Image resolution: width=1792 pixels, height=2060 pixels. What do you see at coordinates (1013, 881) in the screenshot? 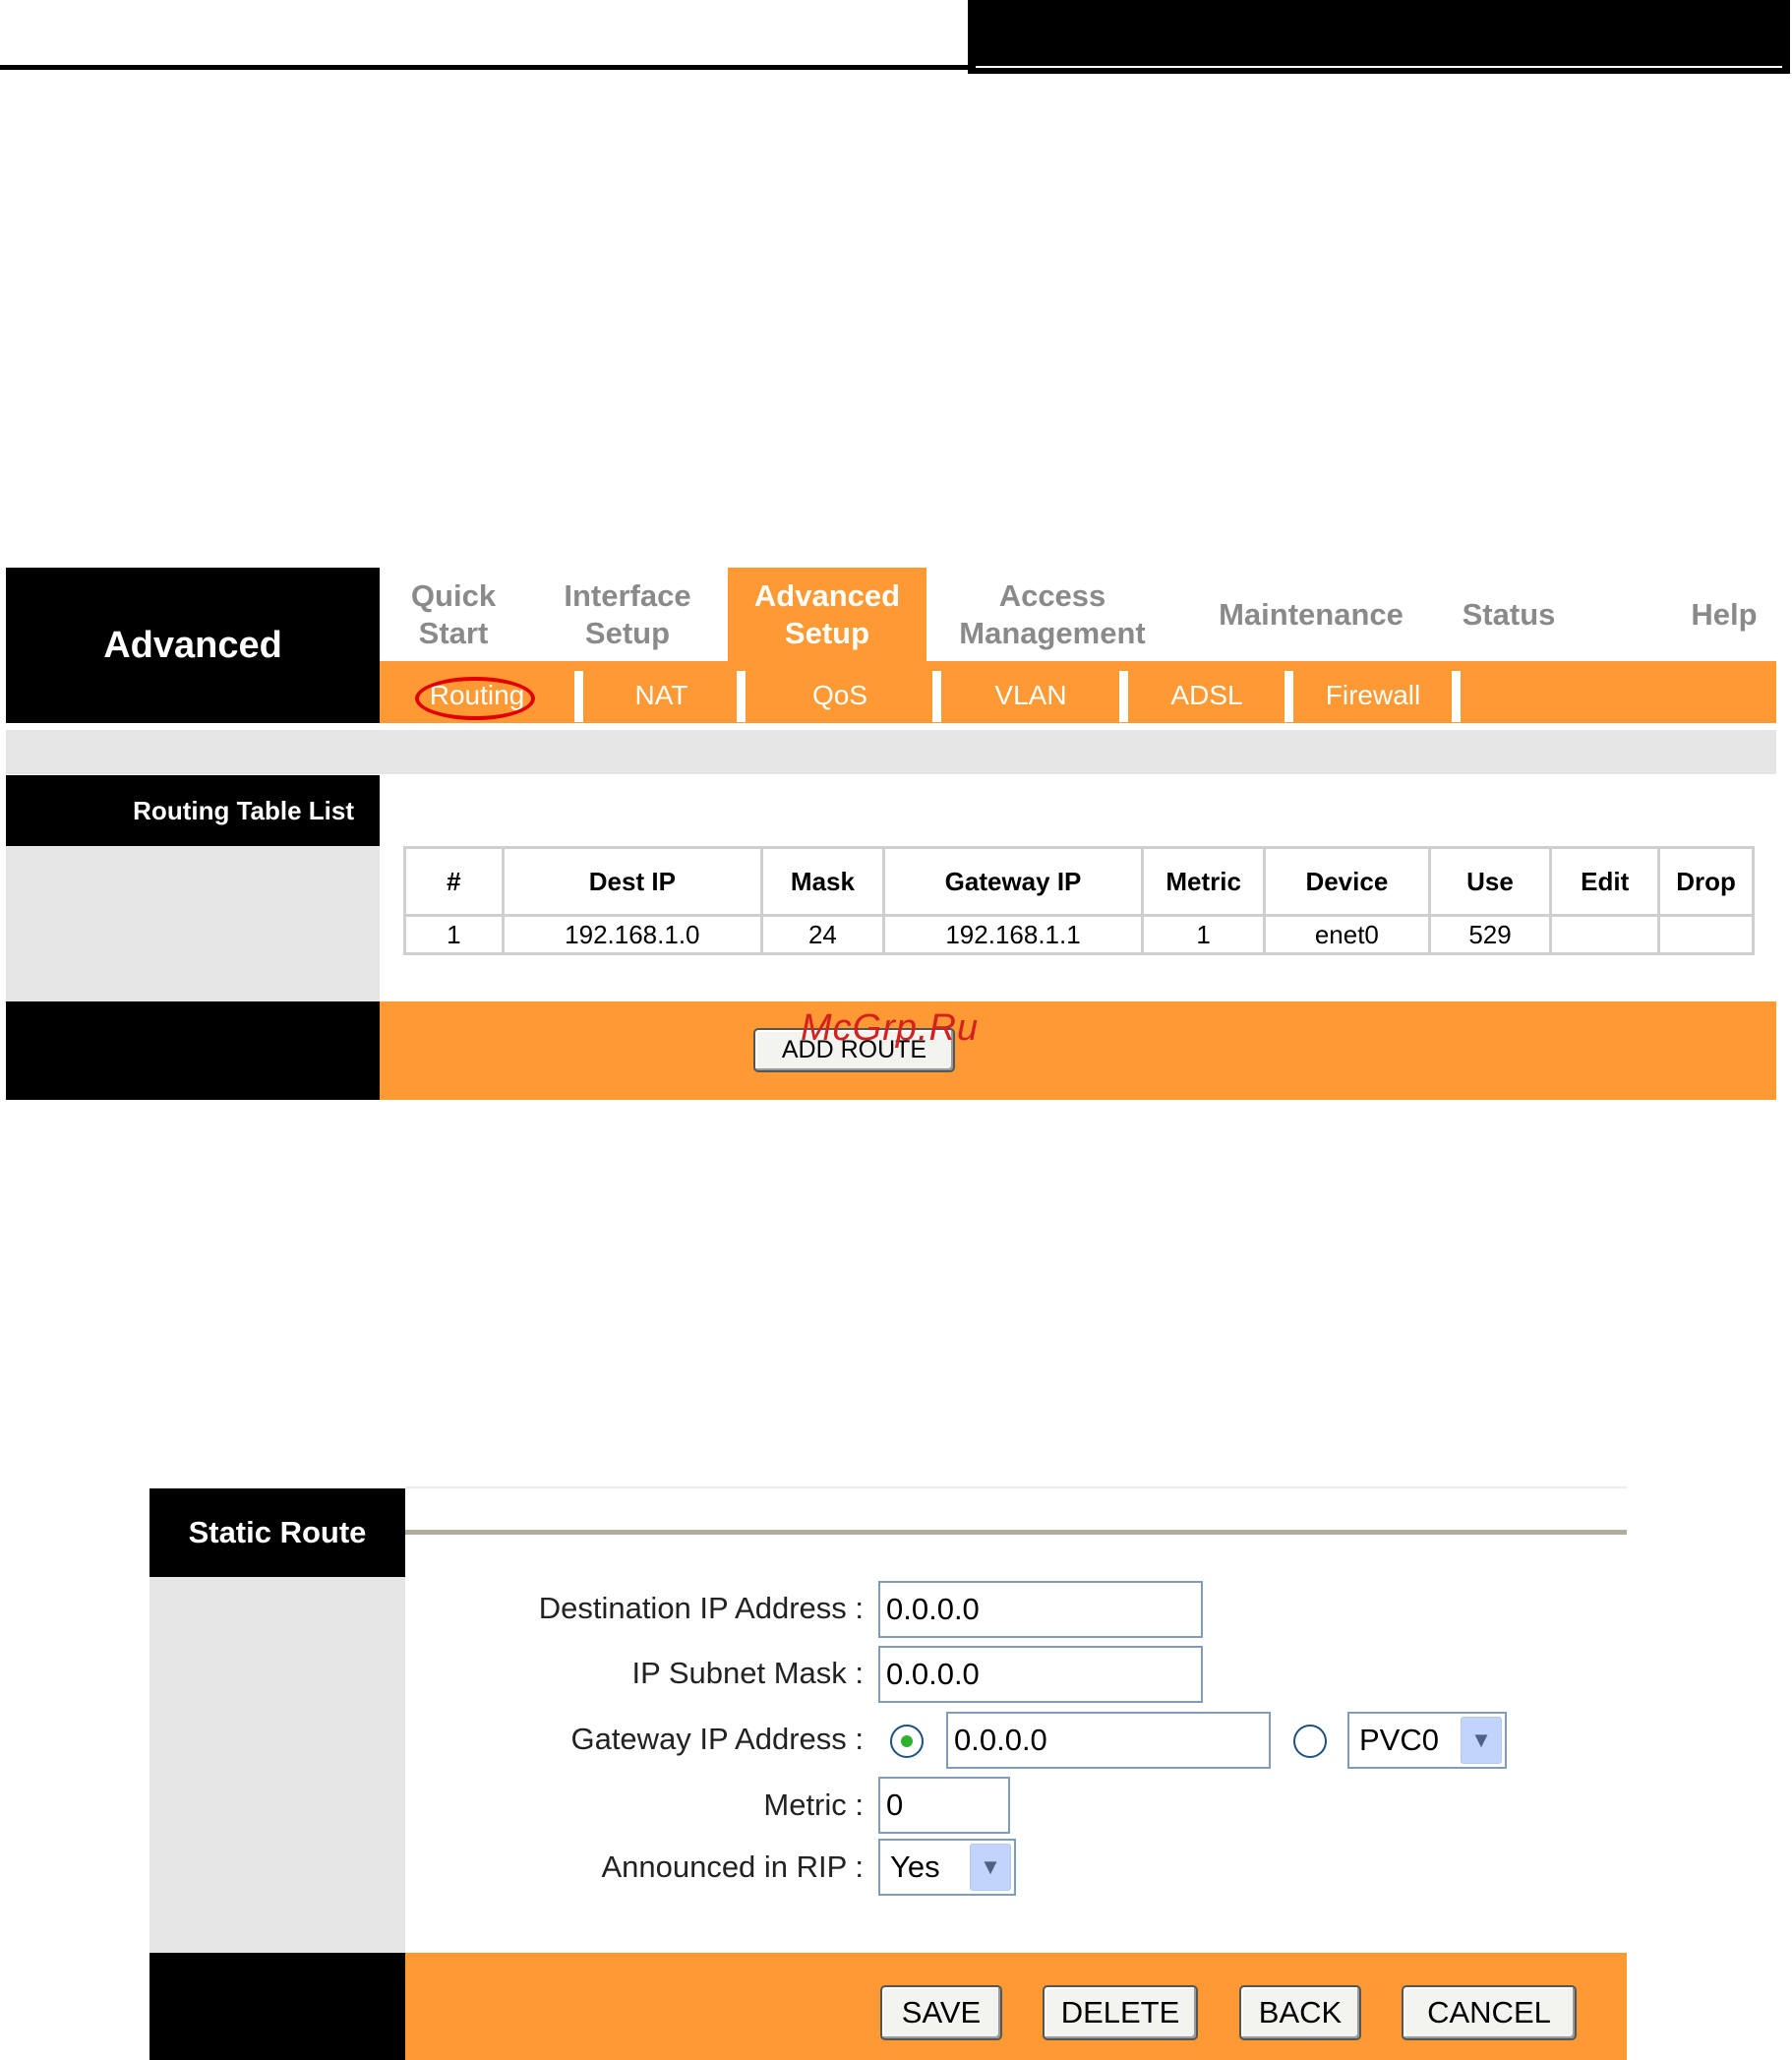
I see `col-header-gateway-ip: Gateway IP` at bounding box center [1013, 881].